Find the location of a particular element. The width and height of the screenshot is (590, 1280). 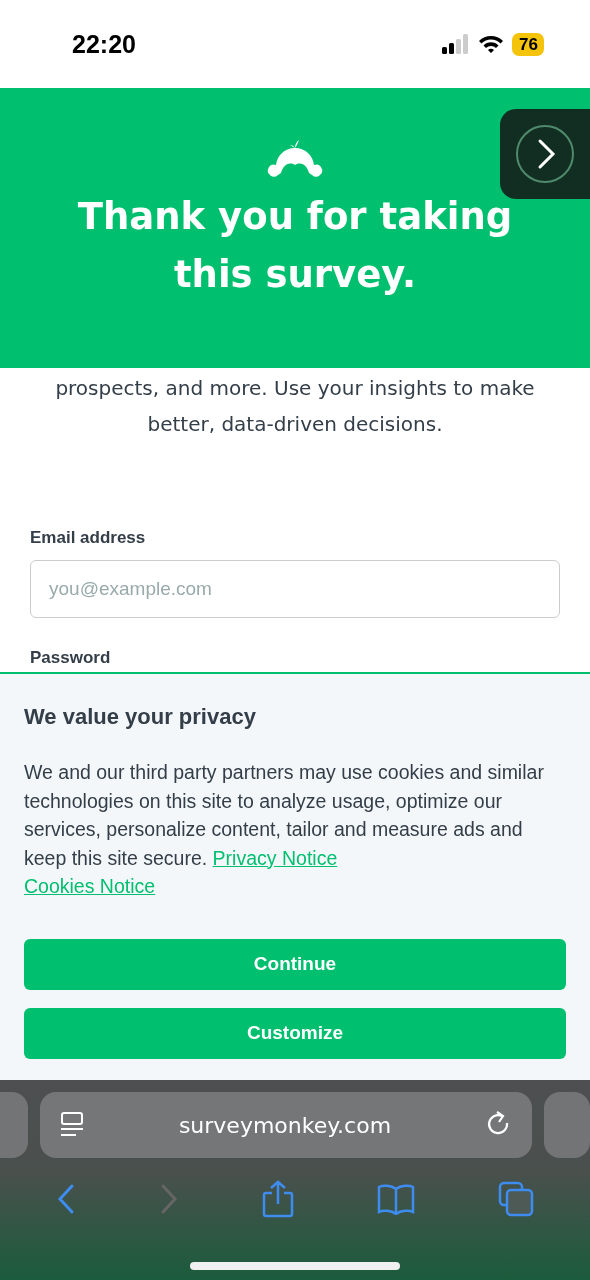

reader-icon is located at coordinates (72, 1125).